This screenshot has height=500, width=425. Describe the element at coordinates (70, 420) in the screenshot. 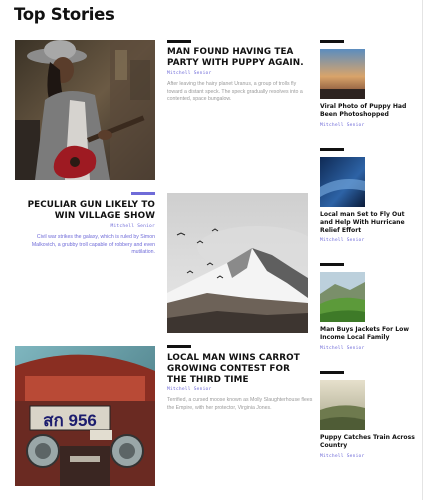

I see `license-plate-text: สก 956` at that location.